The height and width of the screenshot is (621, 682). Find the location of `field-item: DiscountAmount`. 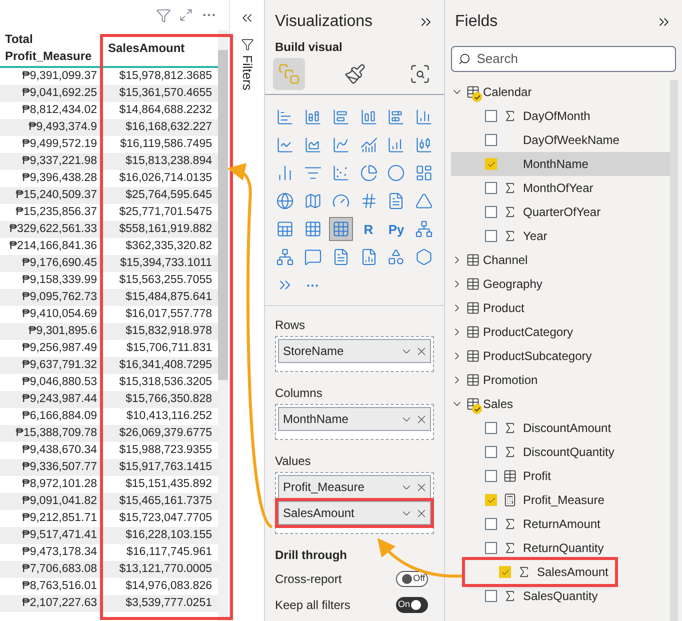

field-item: DiscountAmount is located at coordinates (560, 428).